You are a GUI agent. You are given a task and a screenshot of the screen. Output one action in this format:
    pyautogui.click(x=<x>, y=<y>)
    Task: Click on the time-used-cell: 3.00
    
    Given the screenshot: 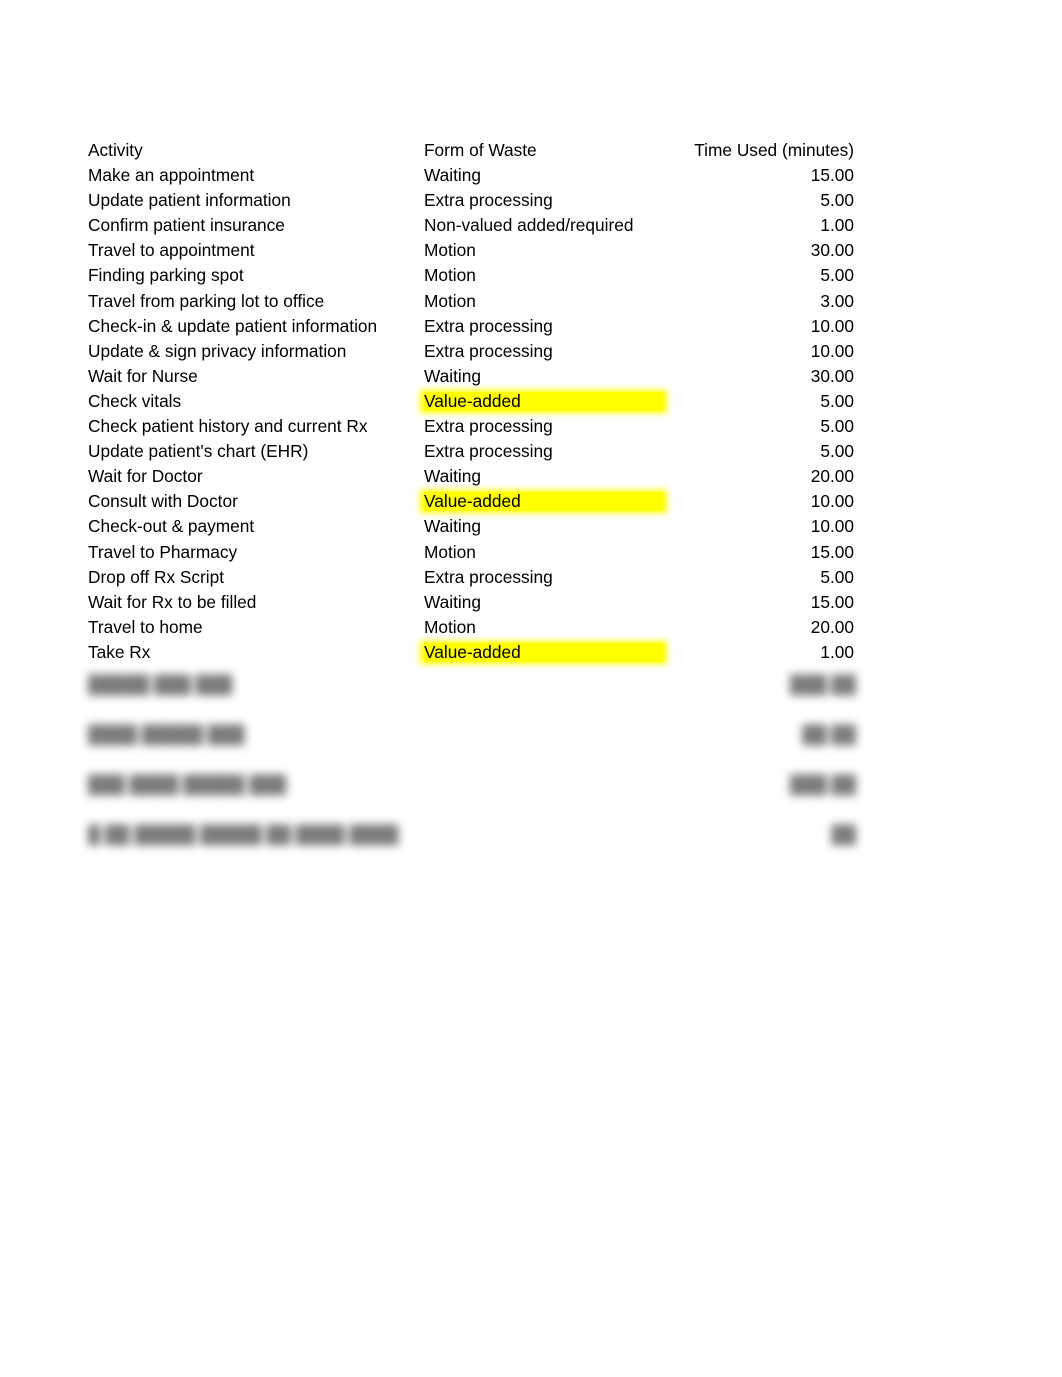 What is the action you would take?
    pyautogui.click(x=837, y=300)
    